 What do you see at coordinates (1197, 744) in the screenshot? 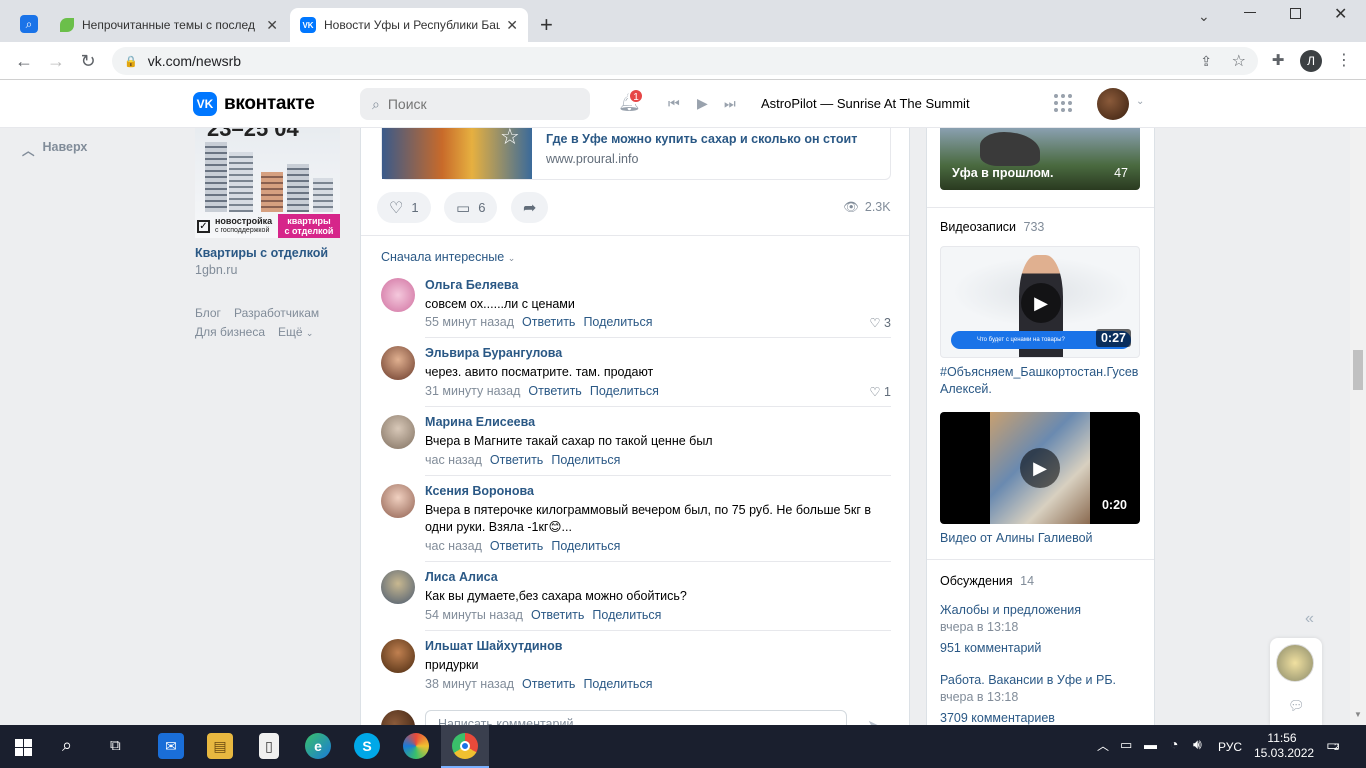
I see `volume-icon: 🔊︎` at bounding box center [1197, 744].